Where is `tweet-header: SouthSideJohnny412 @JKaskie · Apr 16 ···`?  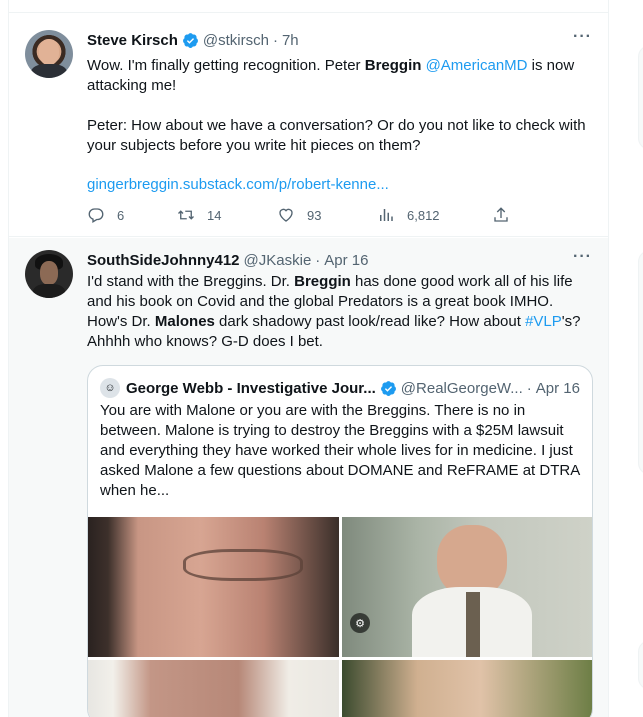
tweet-header: SouthSideJohnny412 @JKaskie · Apr 16 ··· is located at coordinates (339, 258).